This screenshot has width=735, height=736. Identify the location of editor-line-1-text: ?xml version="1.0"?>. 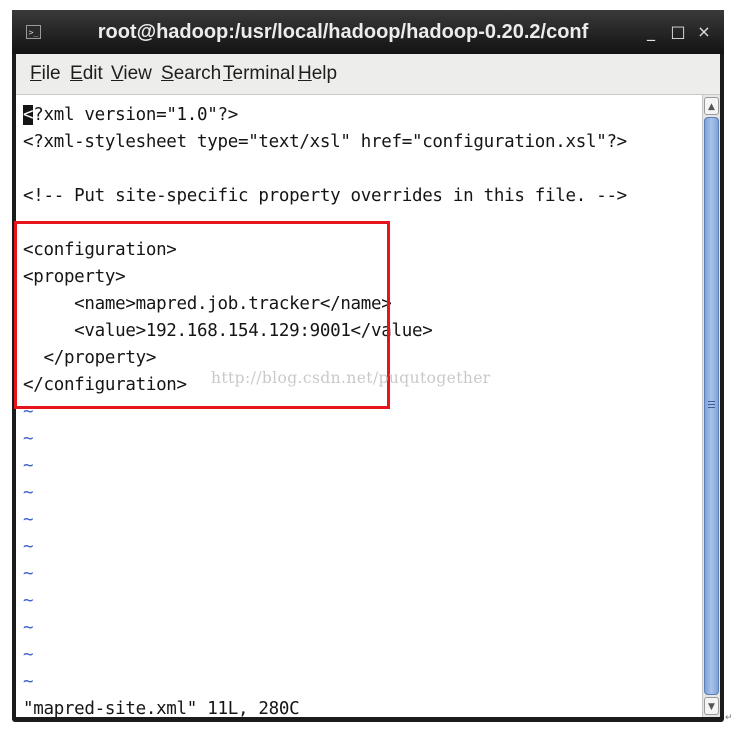
(135, 115).